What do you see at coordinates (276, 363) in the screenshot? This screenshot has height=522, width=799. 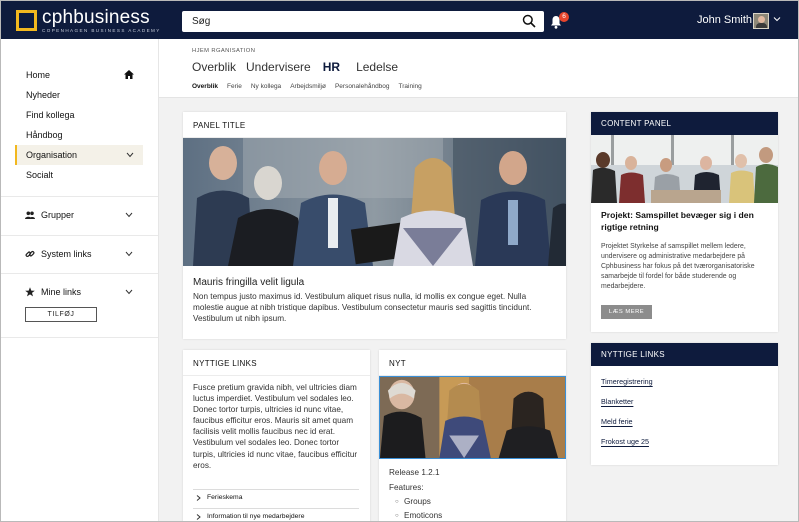 I see `useful-links-title: NYTTIGE LINKS` at bounding box center [276, 363].